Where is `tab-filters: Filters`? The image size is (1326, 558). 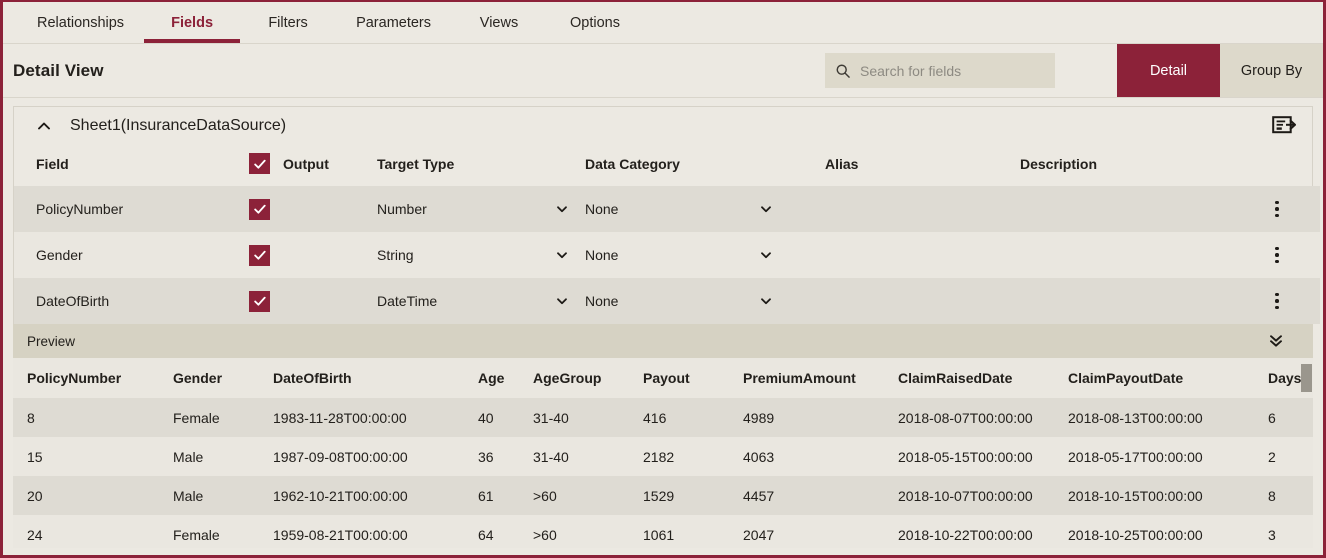
tab-filters: Filters is located at coordinates (288, 22).